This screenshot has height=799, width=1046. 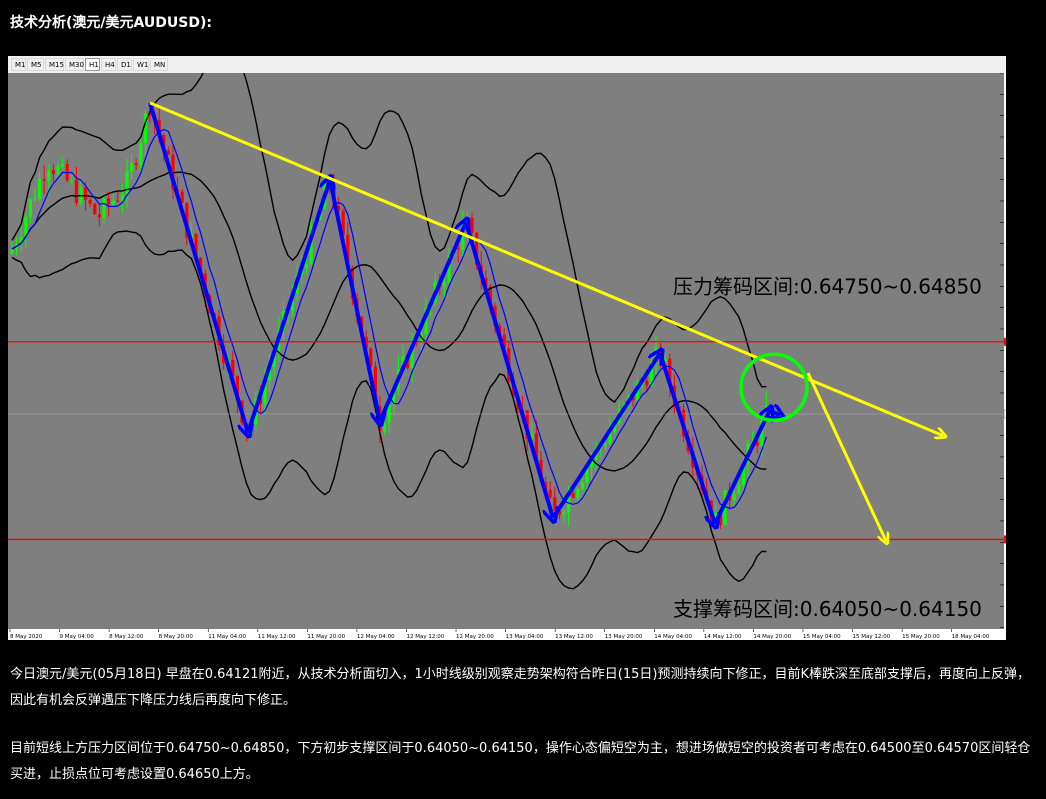 What do you see at coordinates (176, 637) in the screenshot?
I see `x-tick-label: 8 May 20:00` at bounding box center [176, 637].